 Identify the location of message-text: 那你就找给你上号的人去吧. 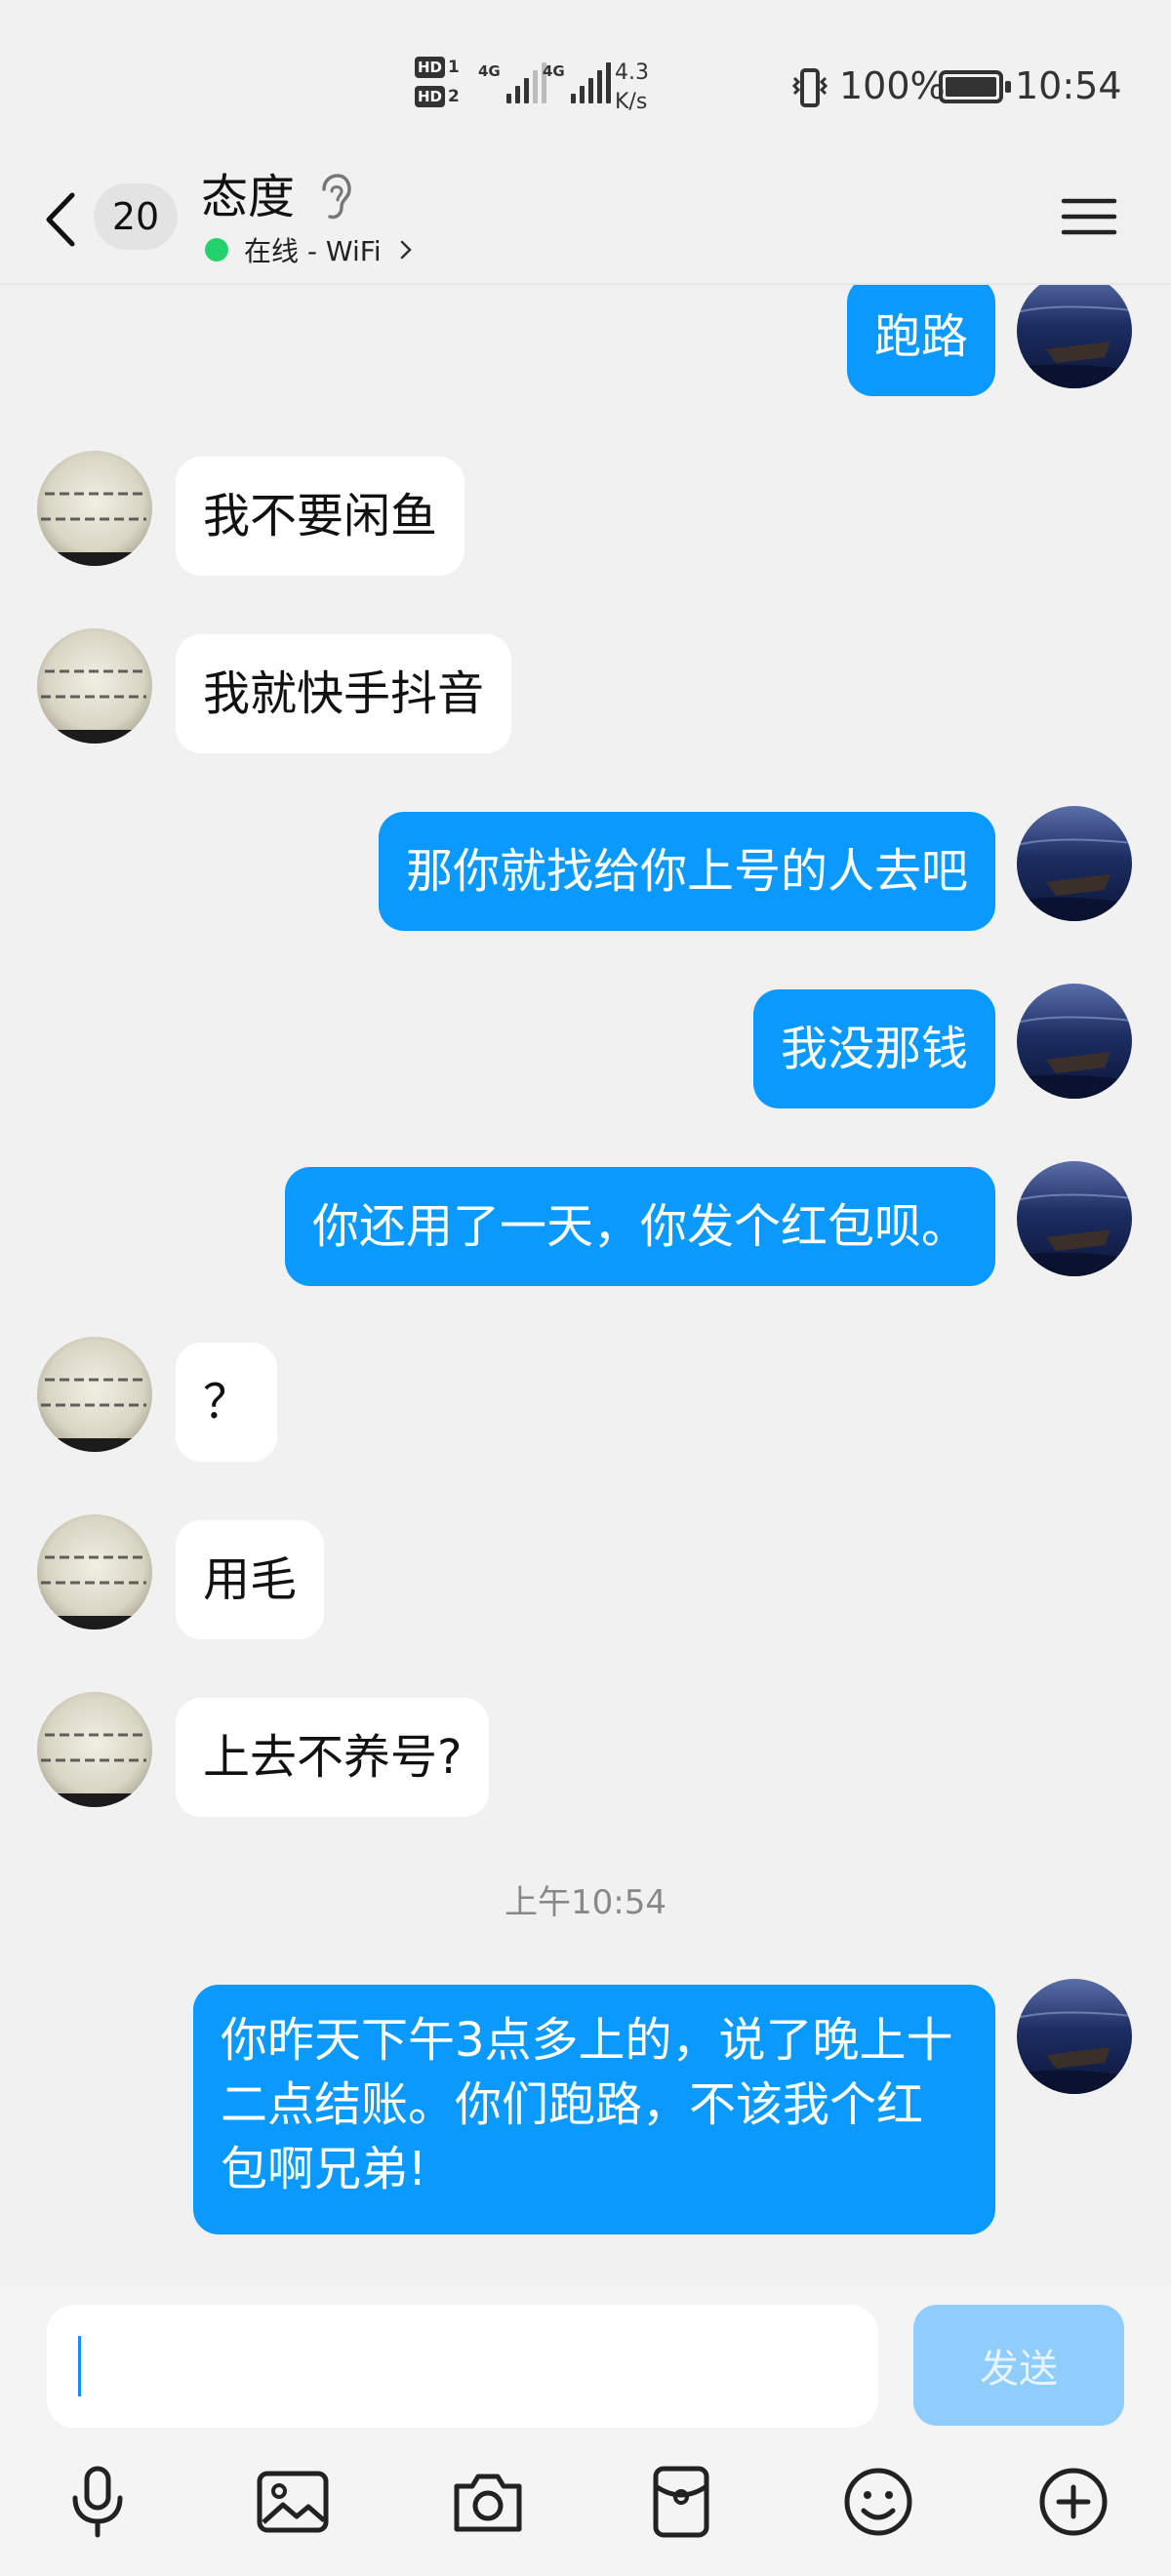
(686, 871).